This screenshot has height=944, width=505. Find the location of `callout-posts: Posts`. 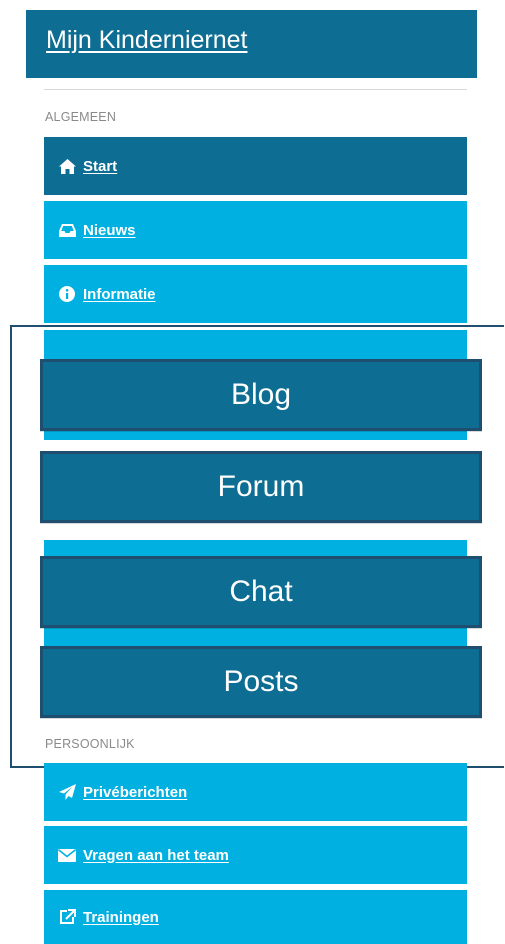

callout-posts: Posts is located at coordinates (261, 682).